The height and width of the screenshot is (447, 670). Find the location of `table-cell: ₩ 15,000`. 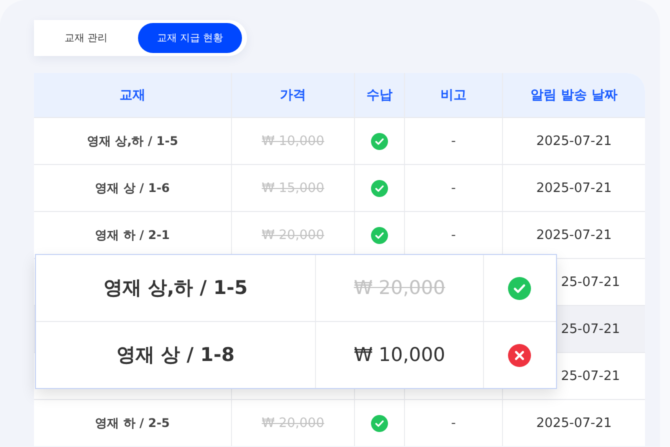

table-cell: ₩ 15,000 is located at coordinates (293, 188).